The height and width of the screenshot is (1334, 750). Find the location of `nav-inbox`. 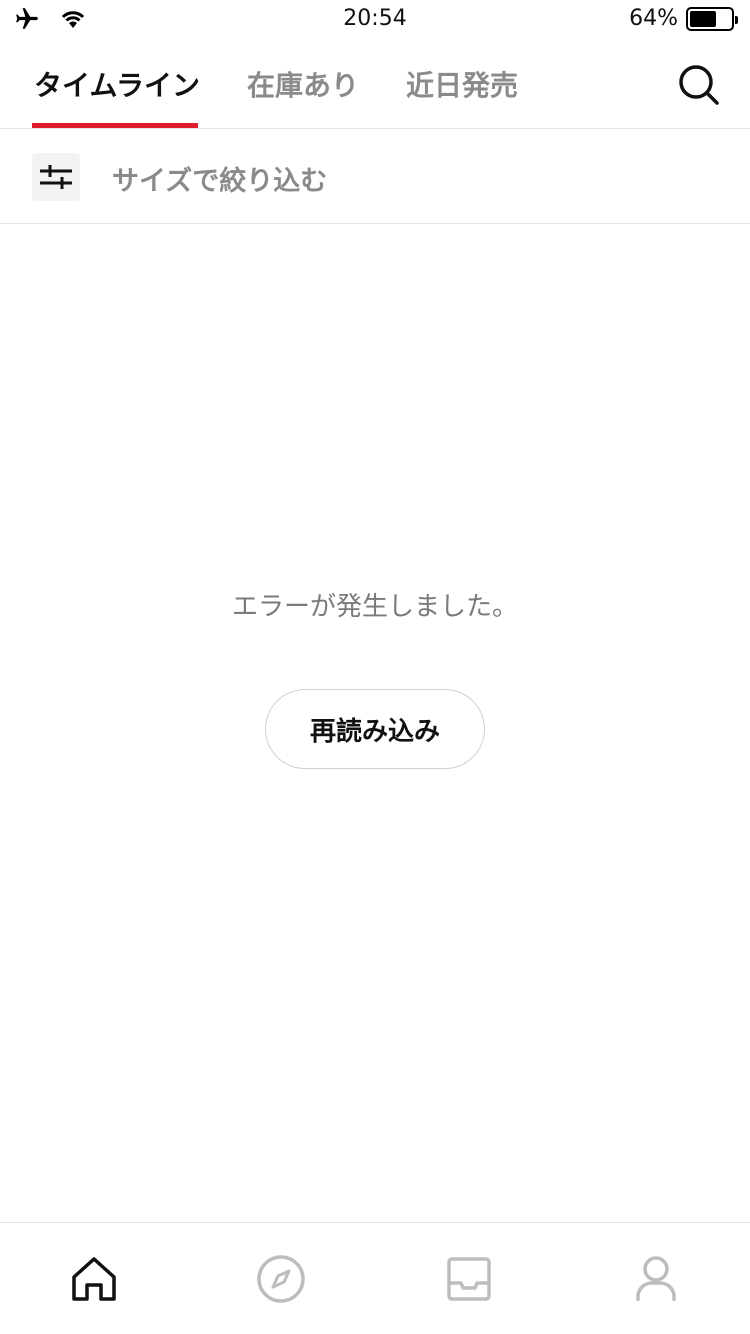

nav-inbox is located at coordinates (469, 1279).